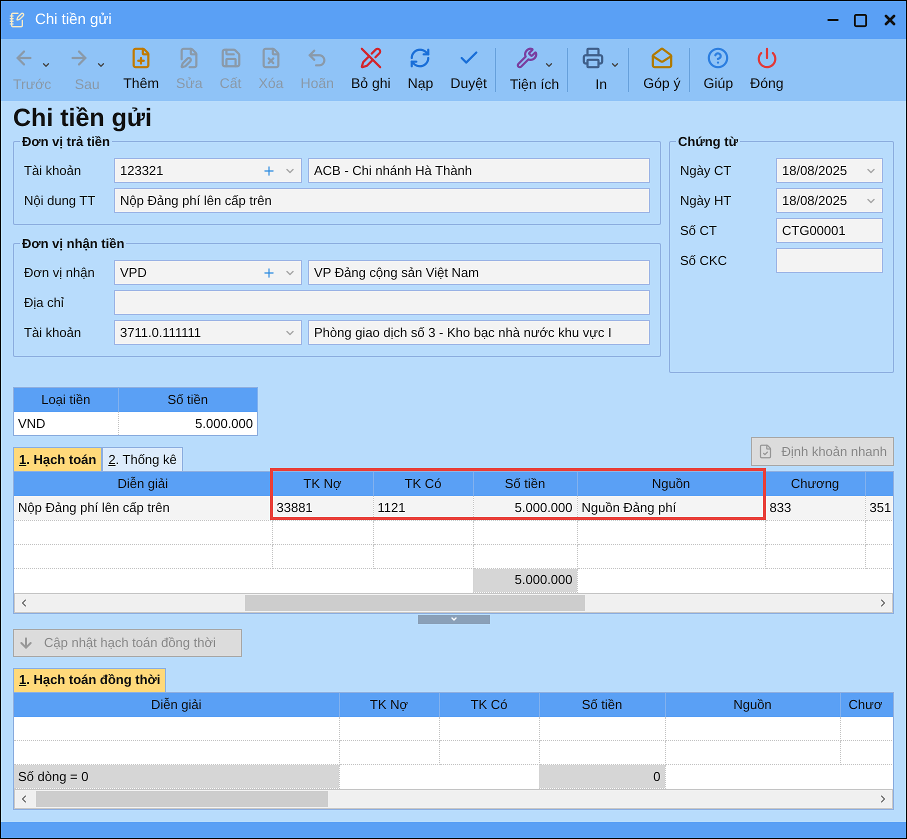 The image size is (907, 839). I want to click on edit-document-icon, so click(189, 57).